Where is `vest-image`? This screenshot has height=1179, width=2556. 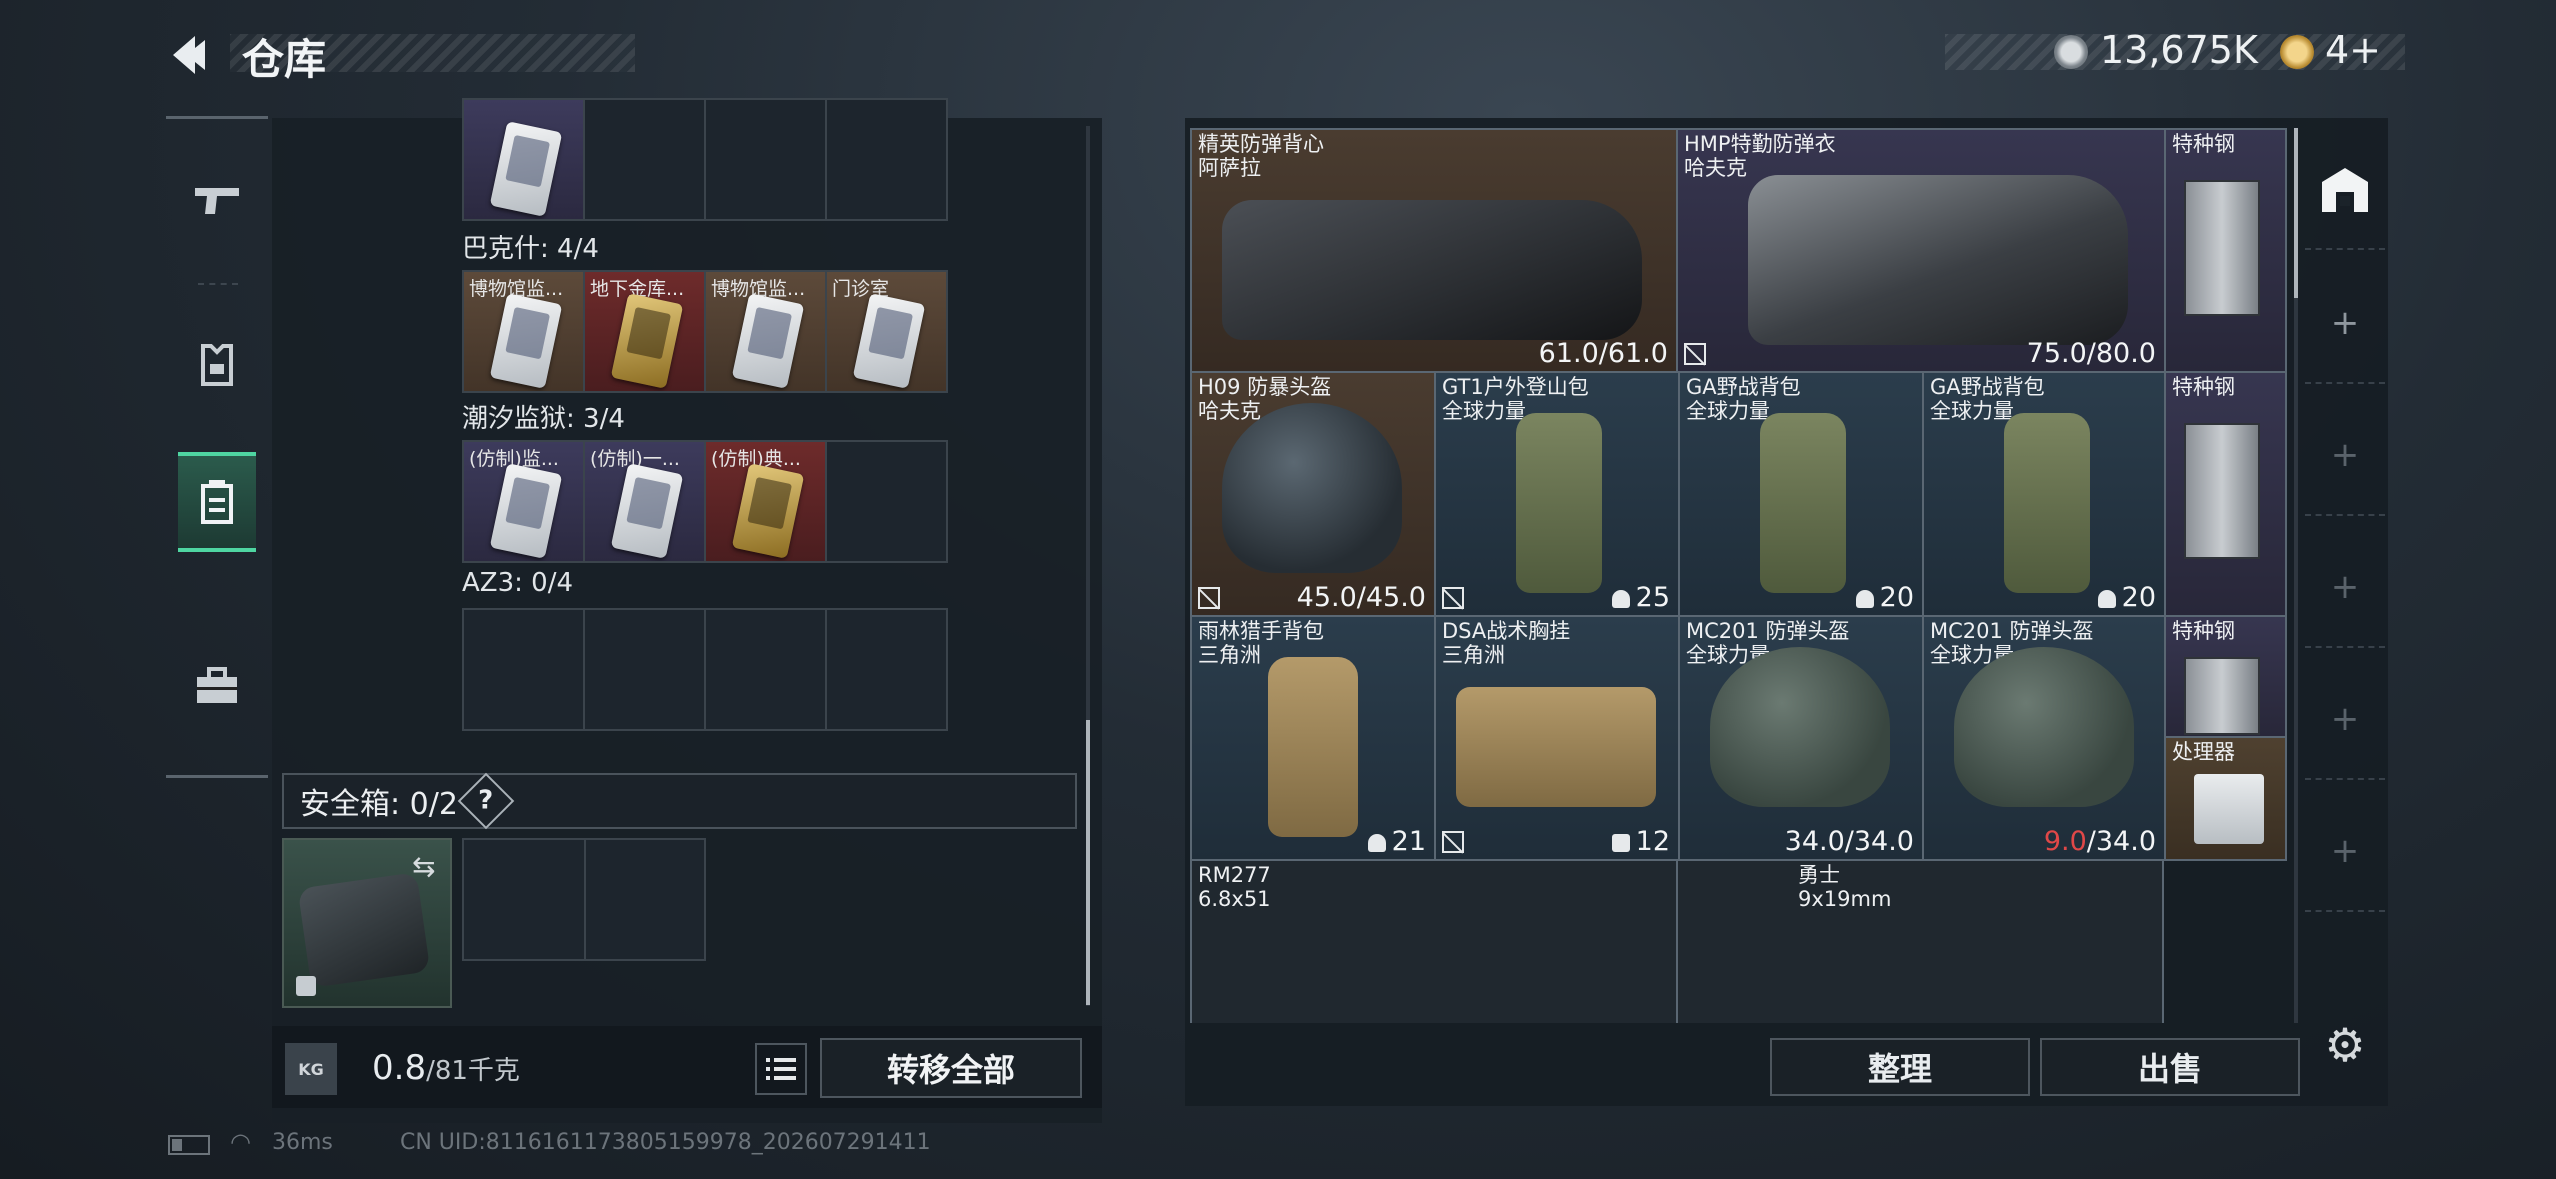 vest-image is located at coordinates (1432, 270).